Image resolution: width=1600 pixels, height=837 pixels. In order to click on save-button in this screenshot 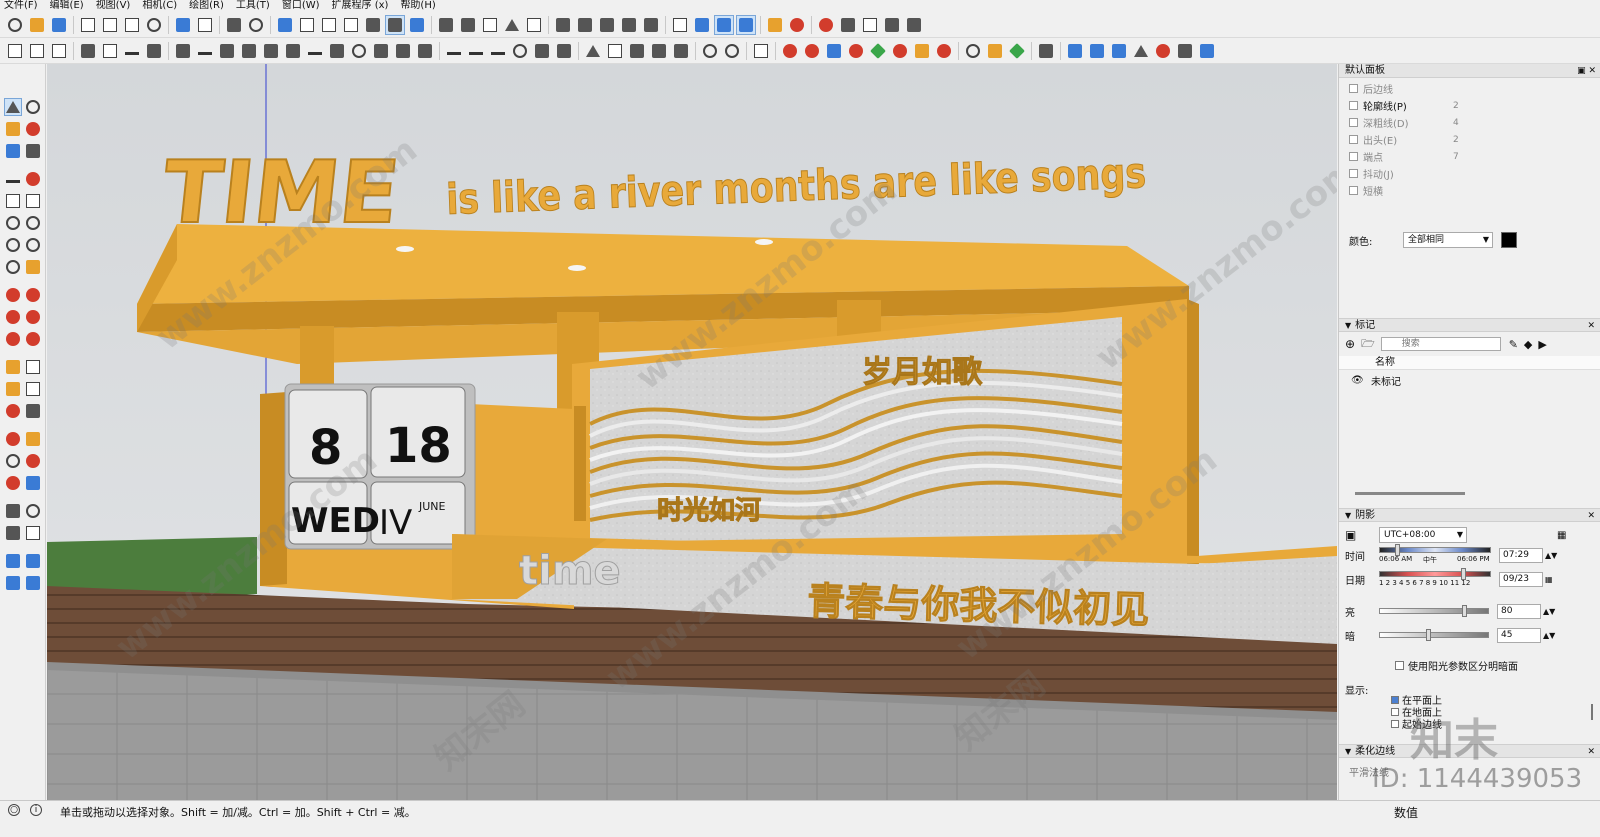, I will do `click(59, 25)`.